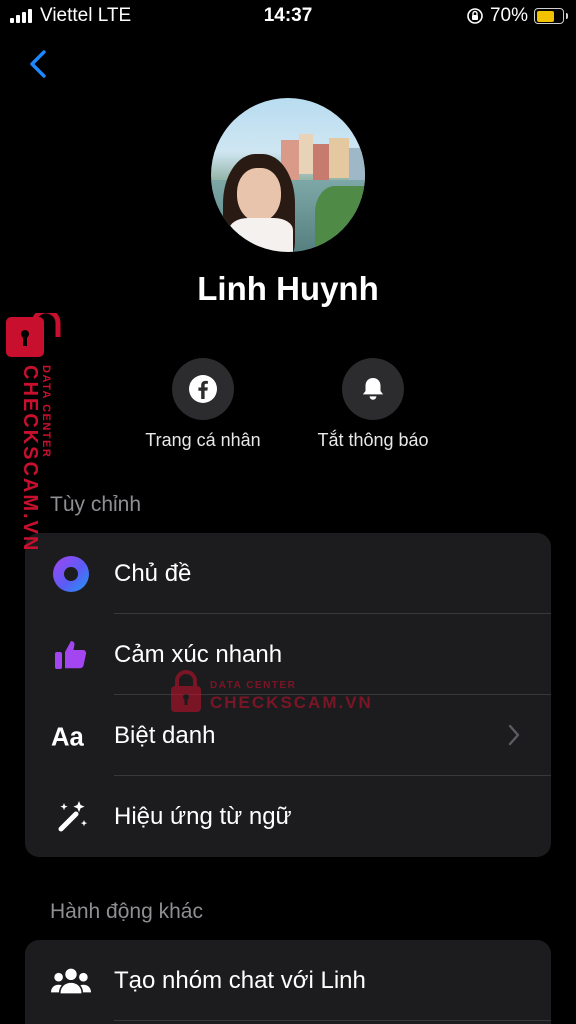 The image size is (576, 1024). What do you see at coordinates (288, 573) in the screenshot?
I see `theme-row: Chủ đề` at bounding box center [288, 573].